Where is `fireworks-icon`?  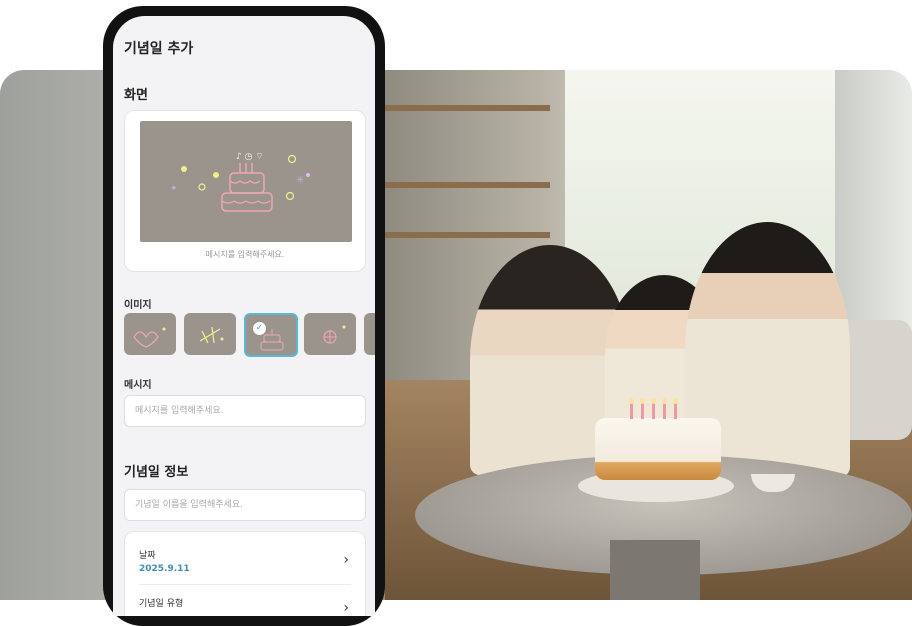 fireworks-icon is located at coordinates (211, 335).